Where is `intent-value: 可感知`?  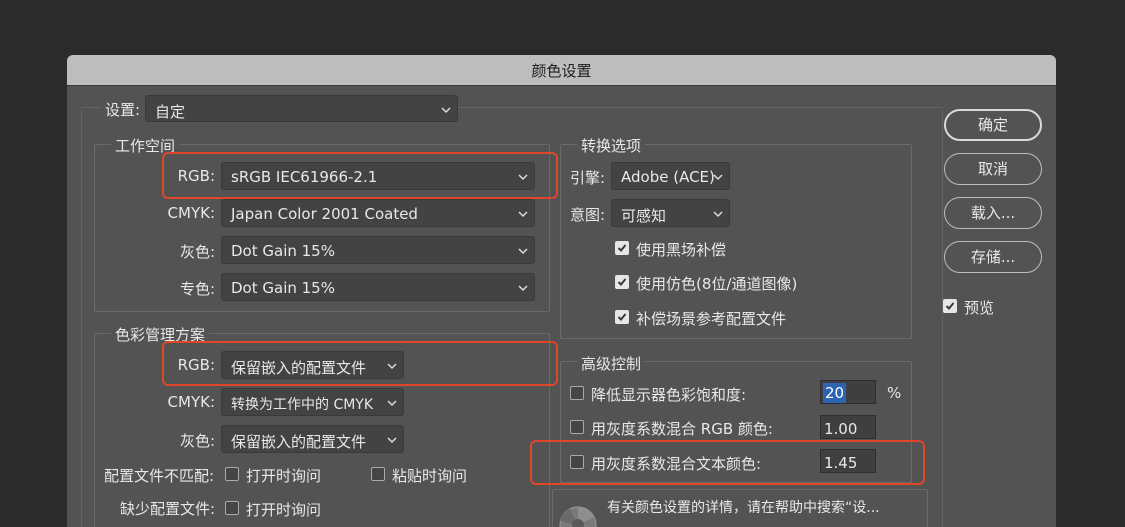
intent-value: 可感知 is located at coordinates (644, 216).